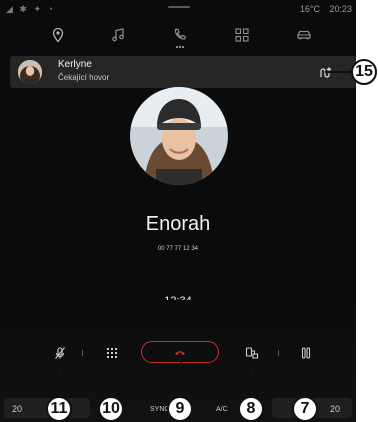 The width and height of the screenshot is (378, 422). What do you see at coordinates (59, 409) in the screenshot?
I see `callout-mute: 11` at bounding box center [59, 409].